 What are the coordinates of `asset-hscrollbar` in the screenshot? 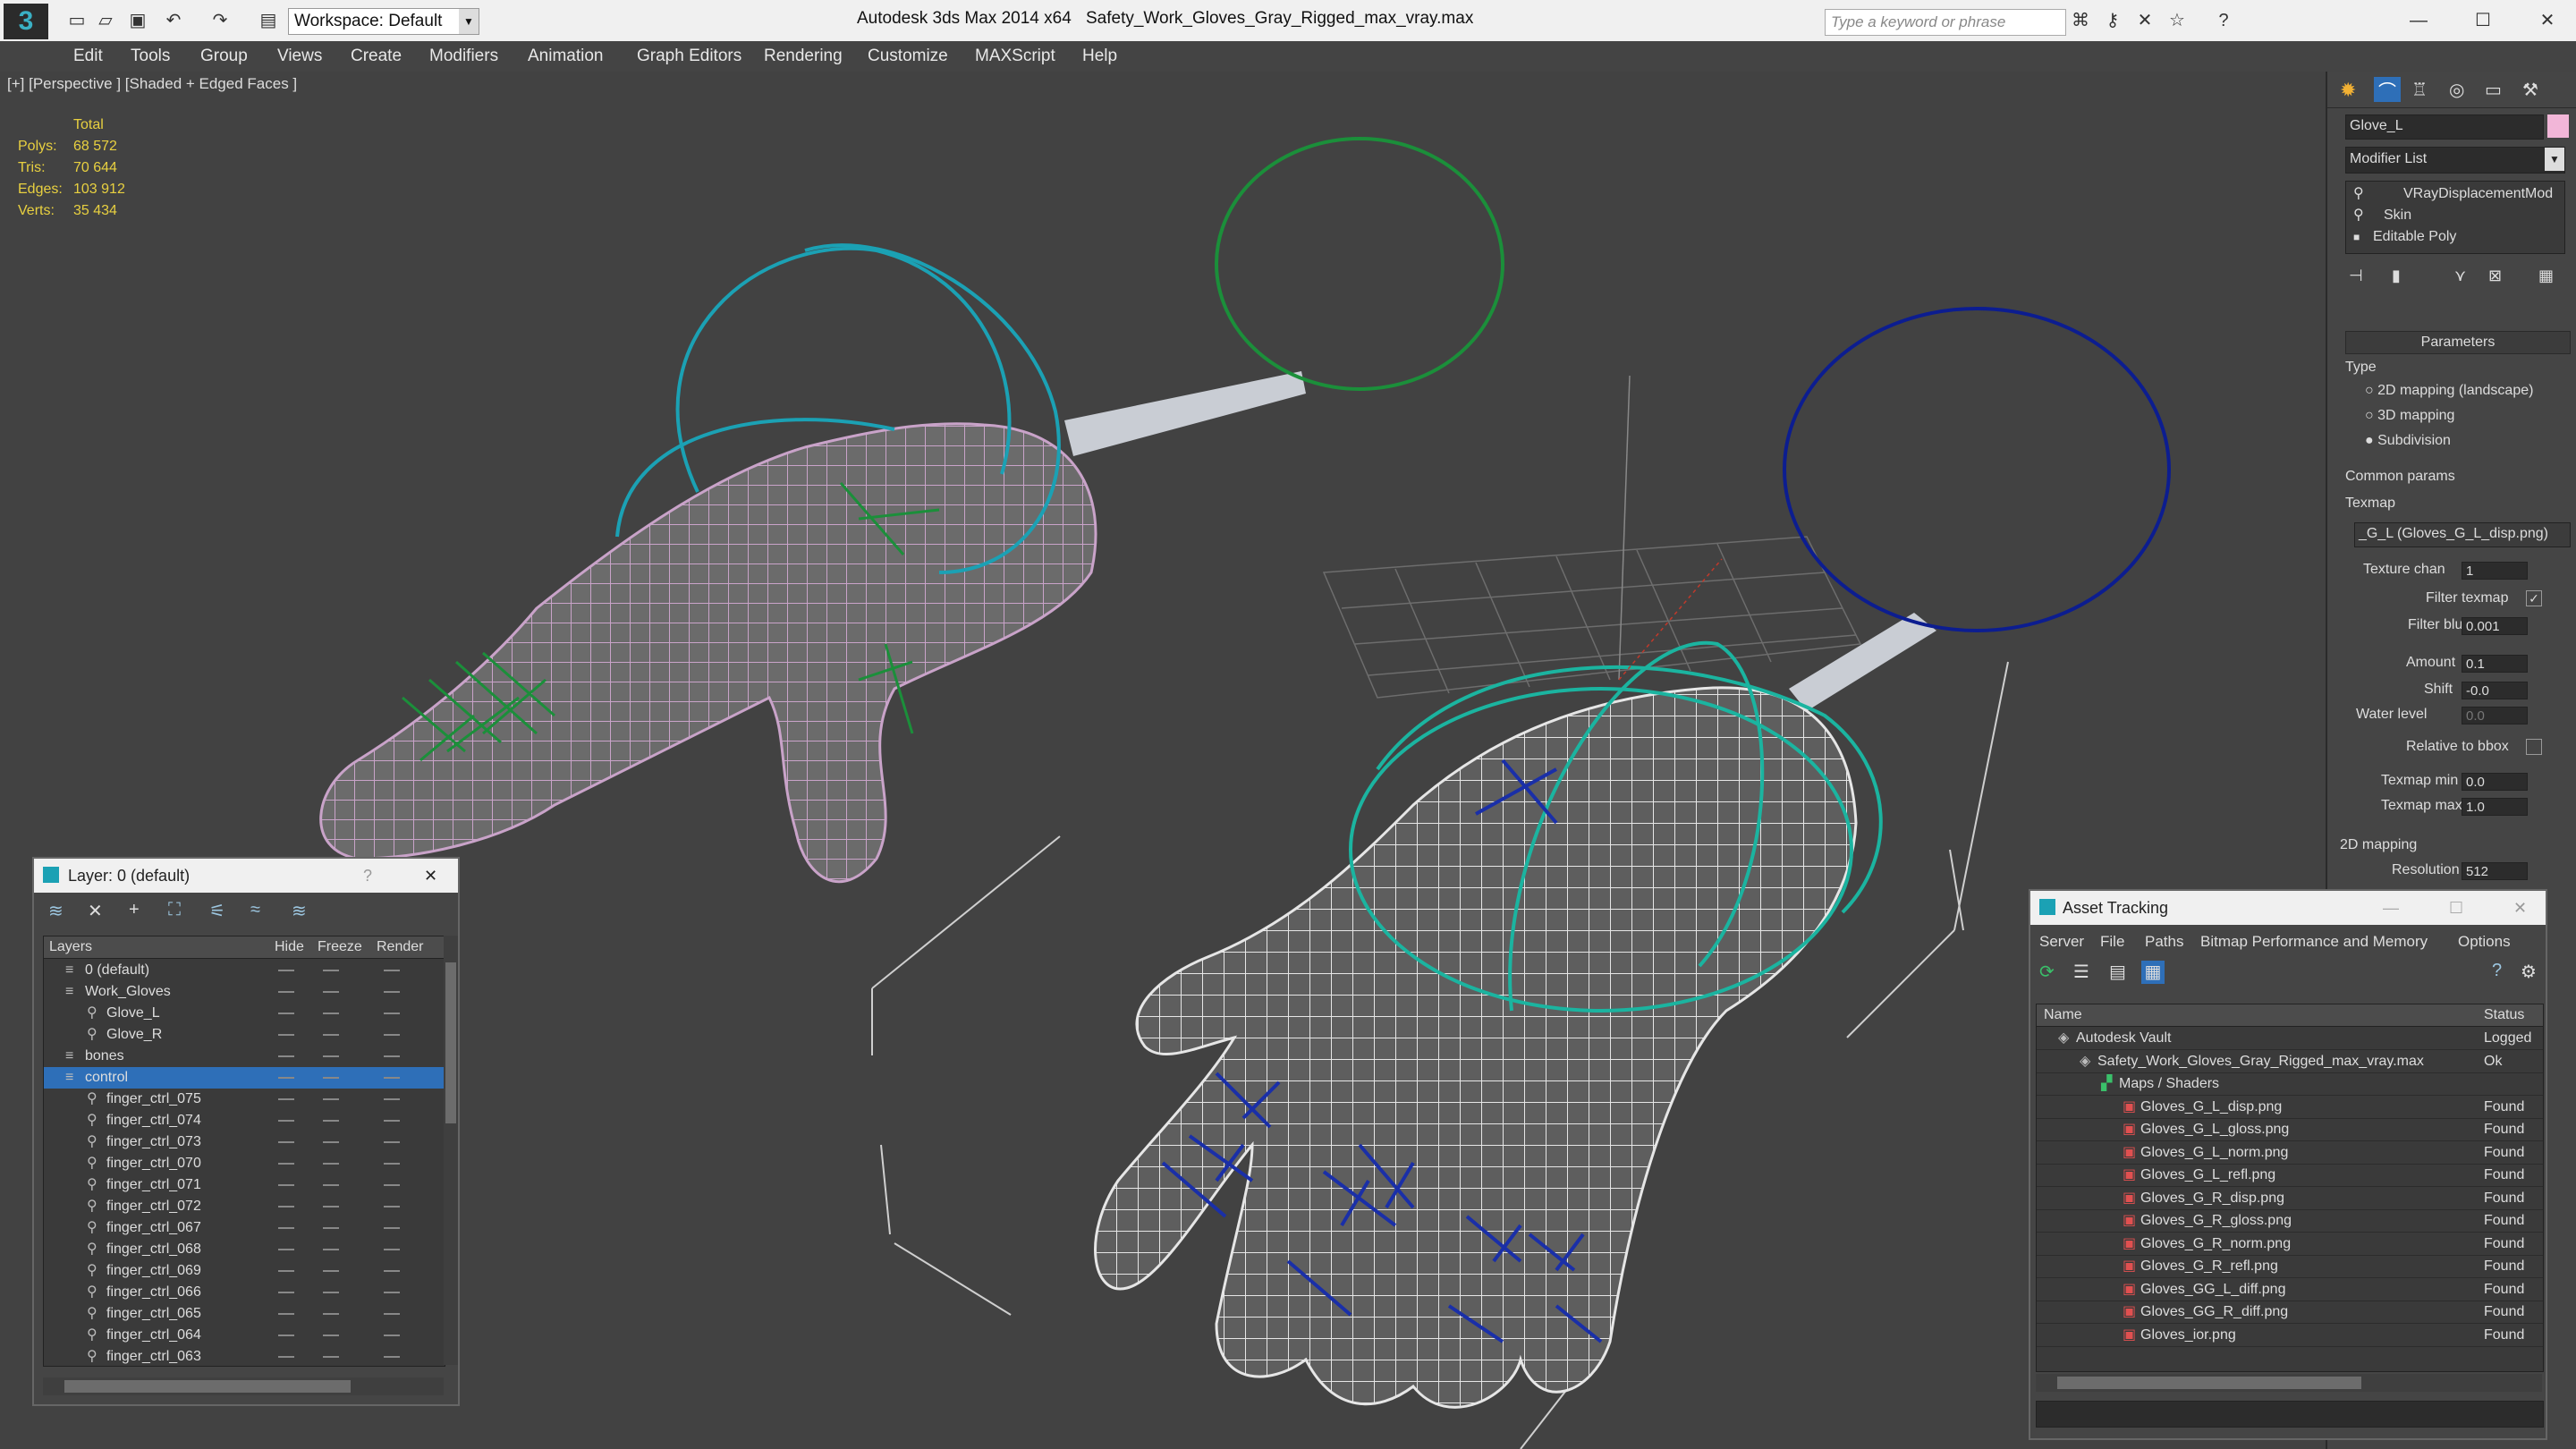 It's located at (2289, 1383).